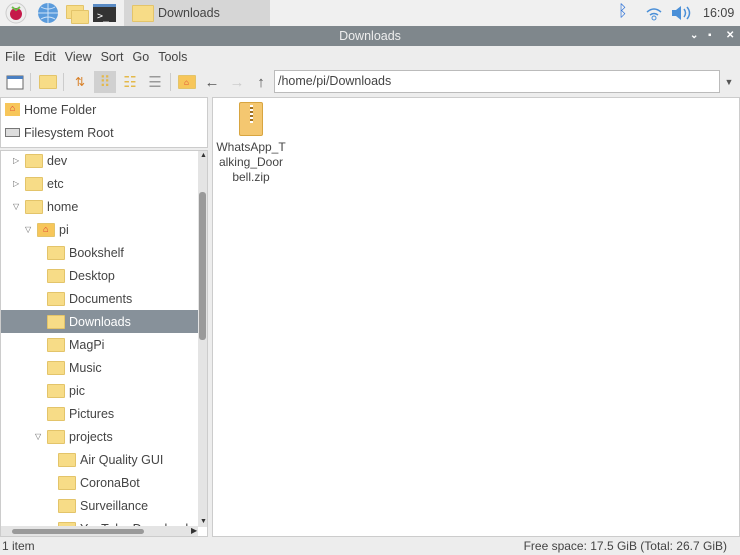 Image resolution: width=740 pixels, height=555 pixels. What do you see at coordinates (202, 266) in the screenshot?
I see `tree-vertical-scroll-thumb` at bounding box center [202, 266].